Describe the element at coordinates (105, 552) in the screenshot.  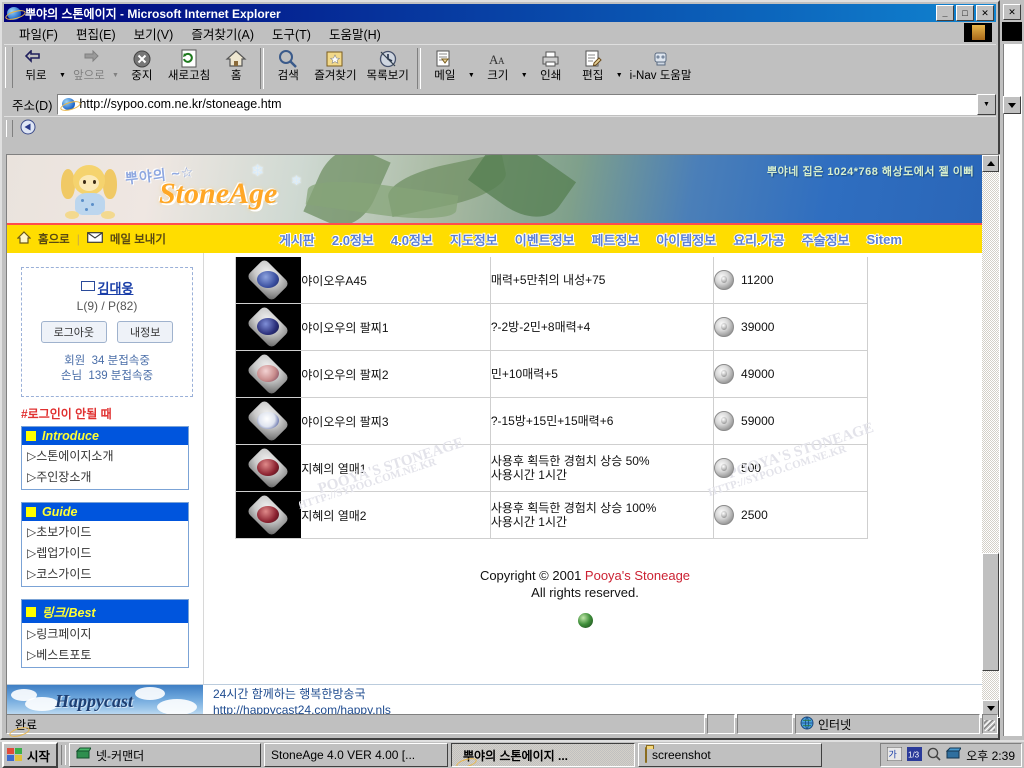
I see `sidebar-item-levelup-guide: ▷렙업가이드` at that location.